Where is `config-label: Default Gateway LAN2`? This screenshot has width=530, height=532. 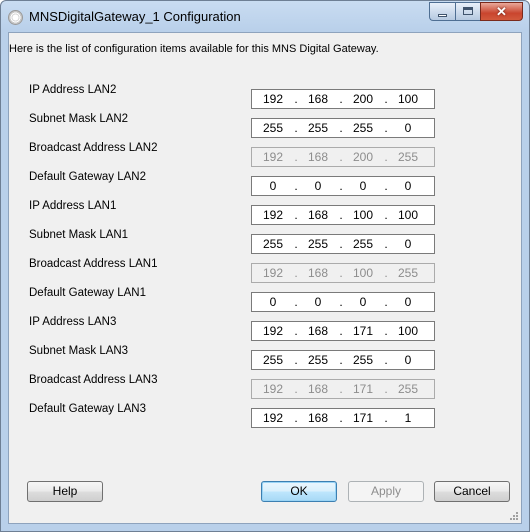
config-label: Default Gateway LAN2 is located at coordinates (87, 177).